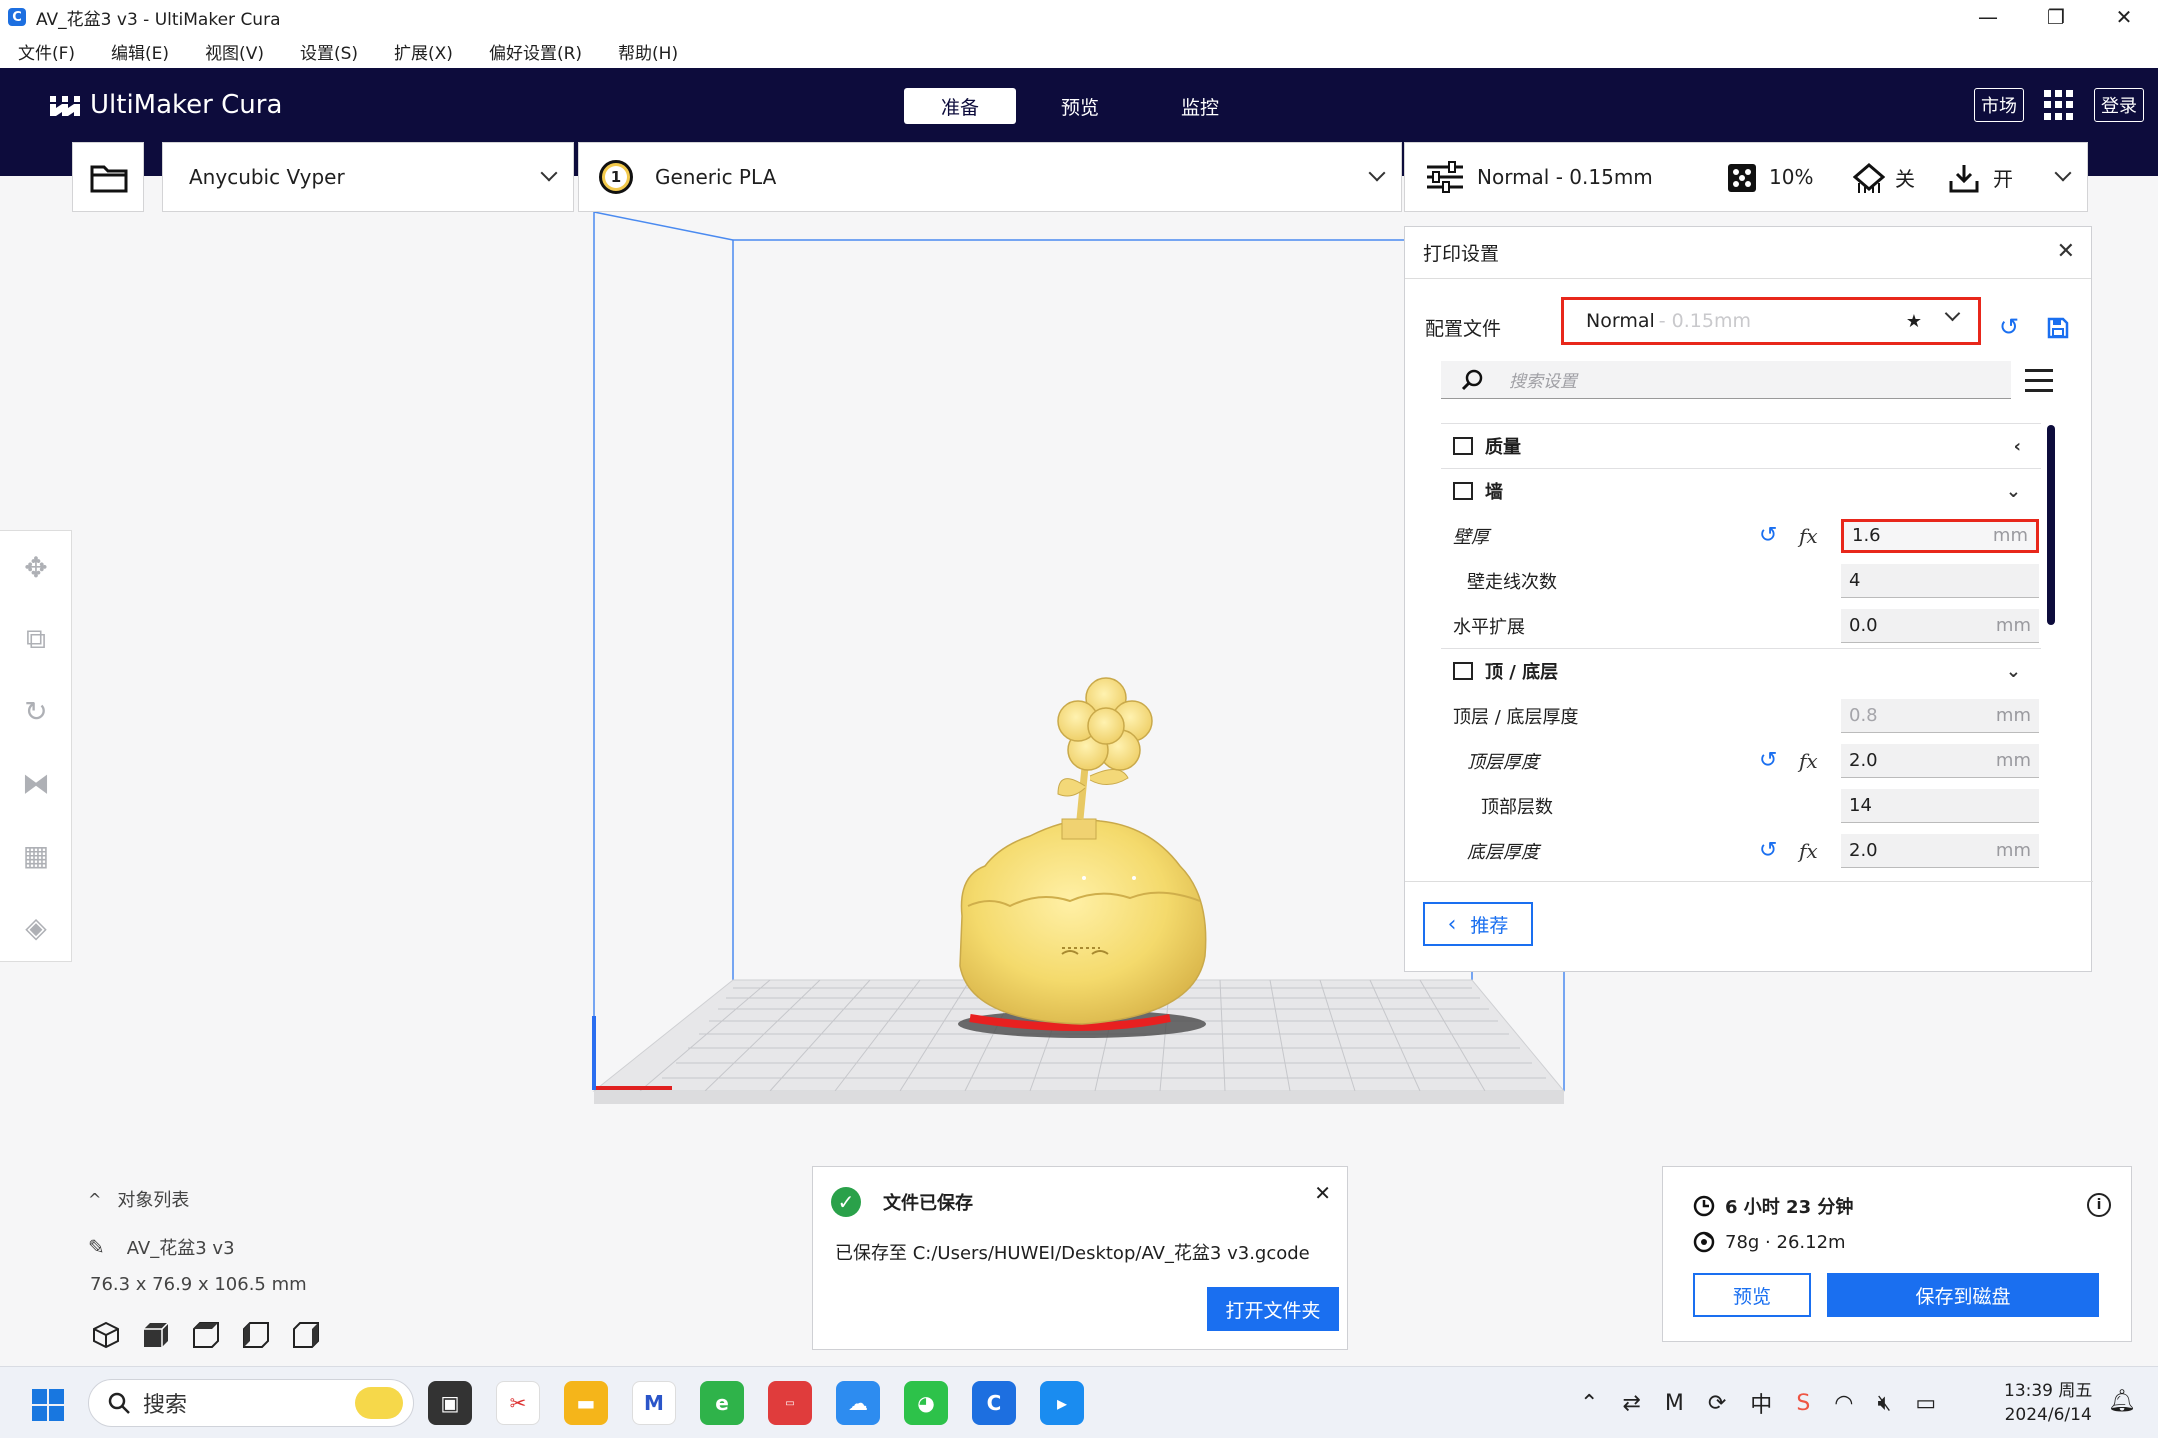 The image size is (2158, 1438). Describe the element at coordinates (2122, 1401) in the screenshot. I see `notification-bell-icon: 🔔︎` at that location.